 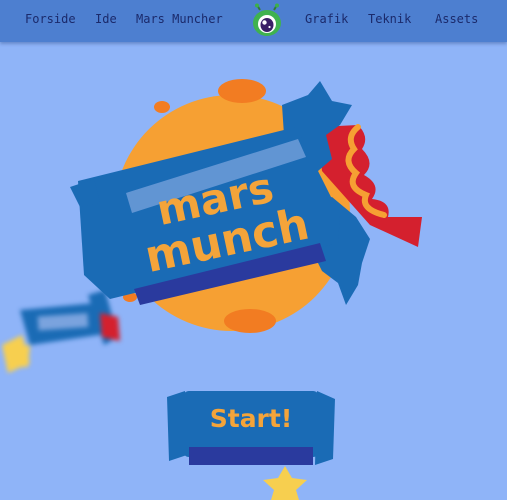 I want to click on star-icon, so click(x=285, y=483).